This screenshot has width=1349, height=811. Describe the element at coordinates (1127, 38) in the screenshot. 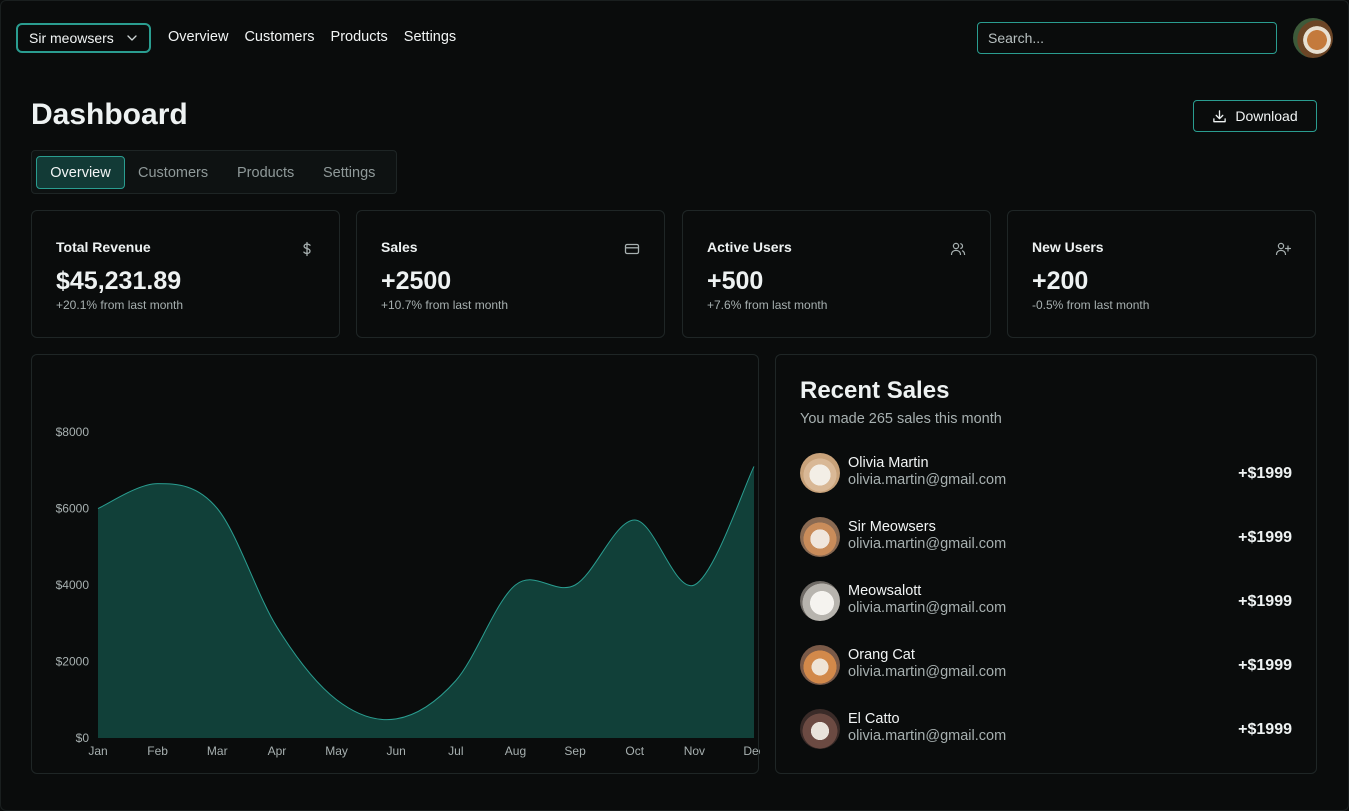

I see `search-input` at that location.